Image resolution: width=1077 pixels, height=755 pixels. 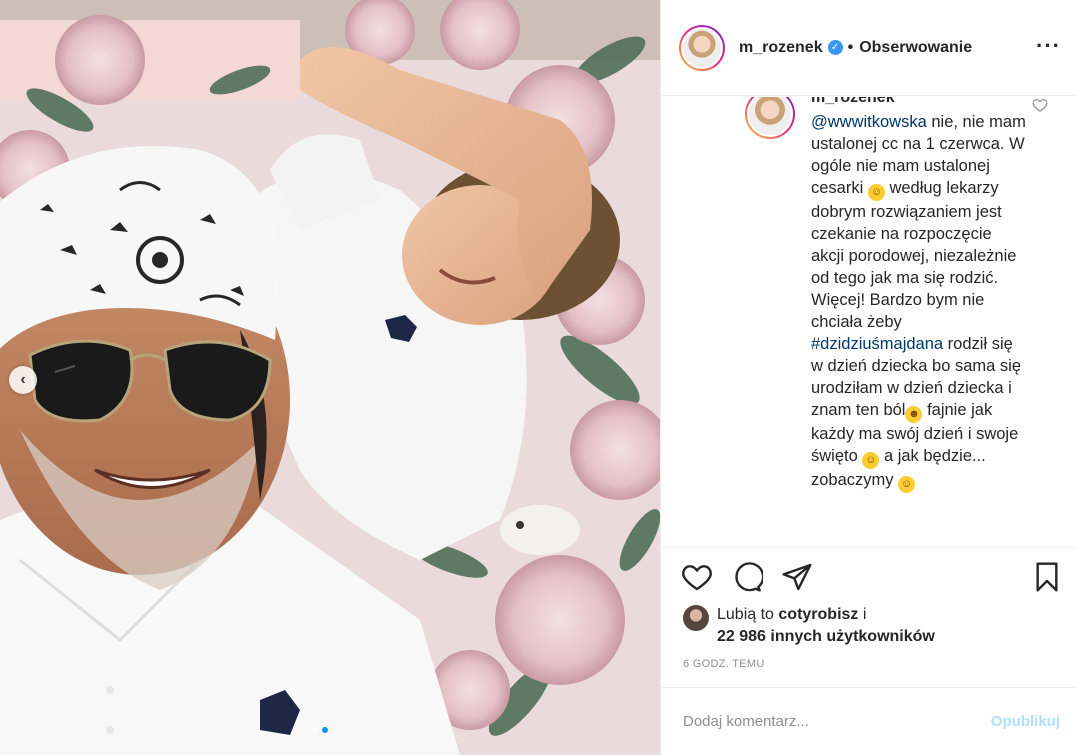 What do you see at coordinates (835, 47) in the screenshot?
I see `verified-badge-icon: ✓` at bounding box center [835, 47].